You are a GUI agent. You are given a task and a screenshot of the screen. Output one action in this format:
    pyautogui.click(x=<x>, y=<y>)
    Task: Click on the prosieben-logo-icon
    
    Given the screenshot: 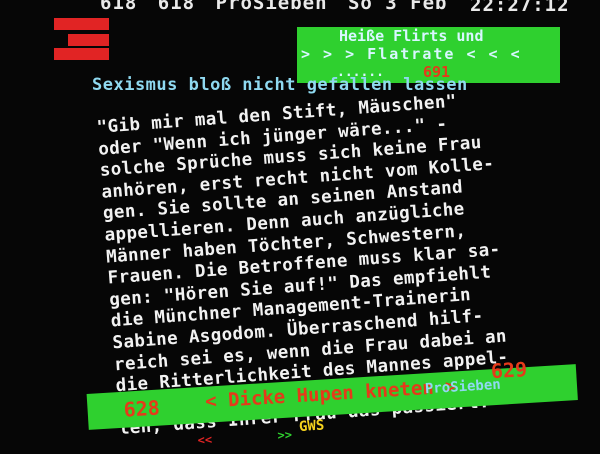 What is the action you would take?
    pyautogui.click(x=82, y=42)
    